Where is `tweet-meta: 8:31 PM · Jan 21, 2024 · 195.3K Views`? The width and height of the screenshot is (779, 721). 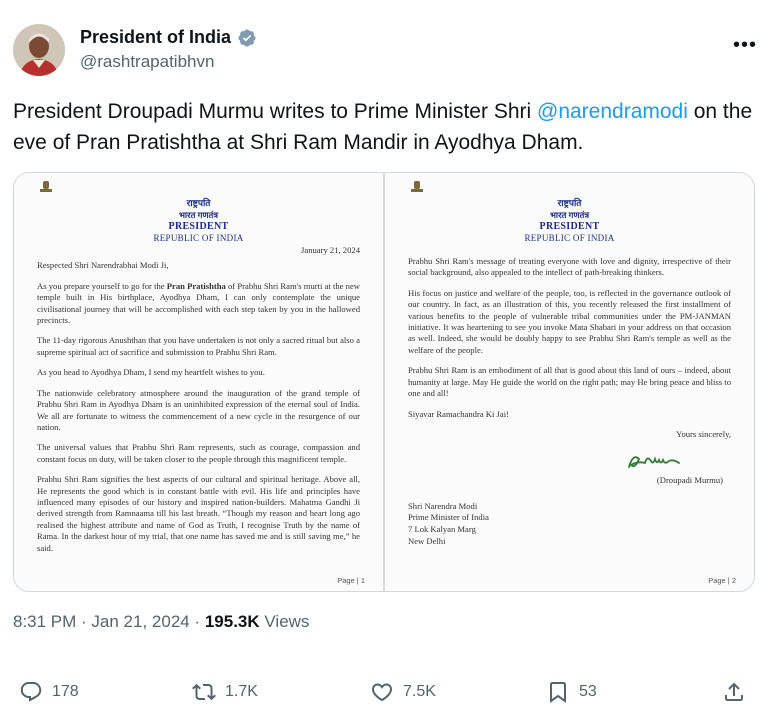
tweet-meta: 8:31 PM · Jan 21, 2024 · 195.3K Views is located at coordinates (161, 622).